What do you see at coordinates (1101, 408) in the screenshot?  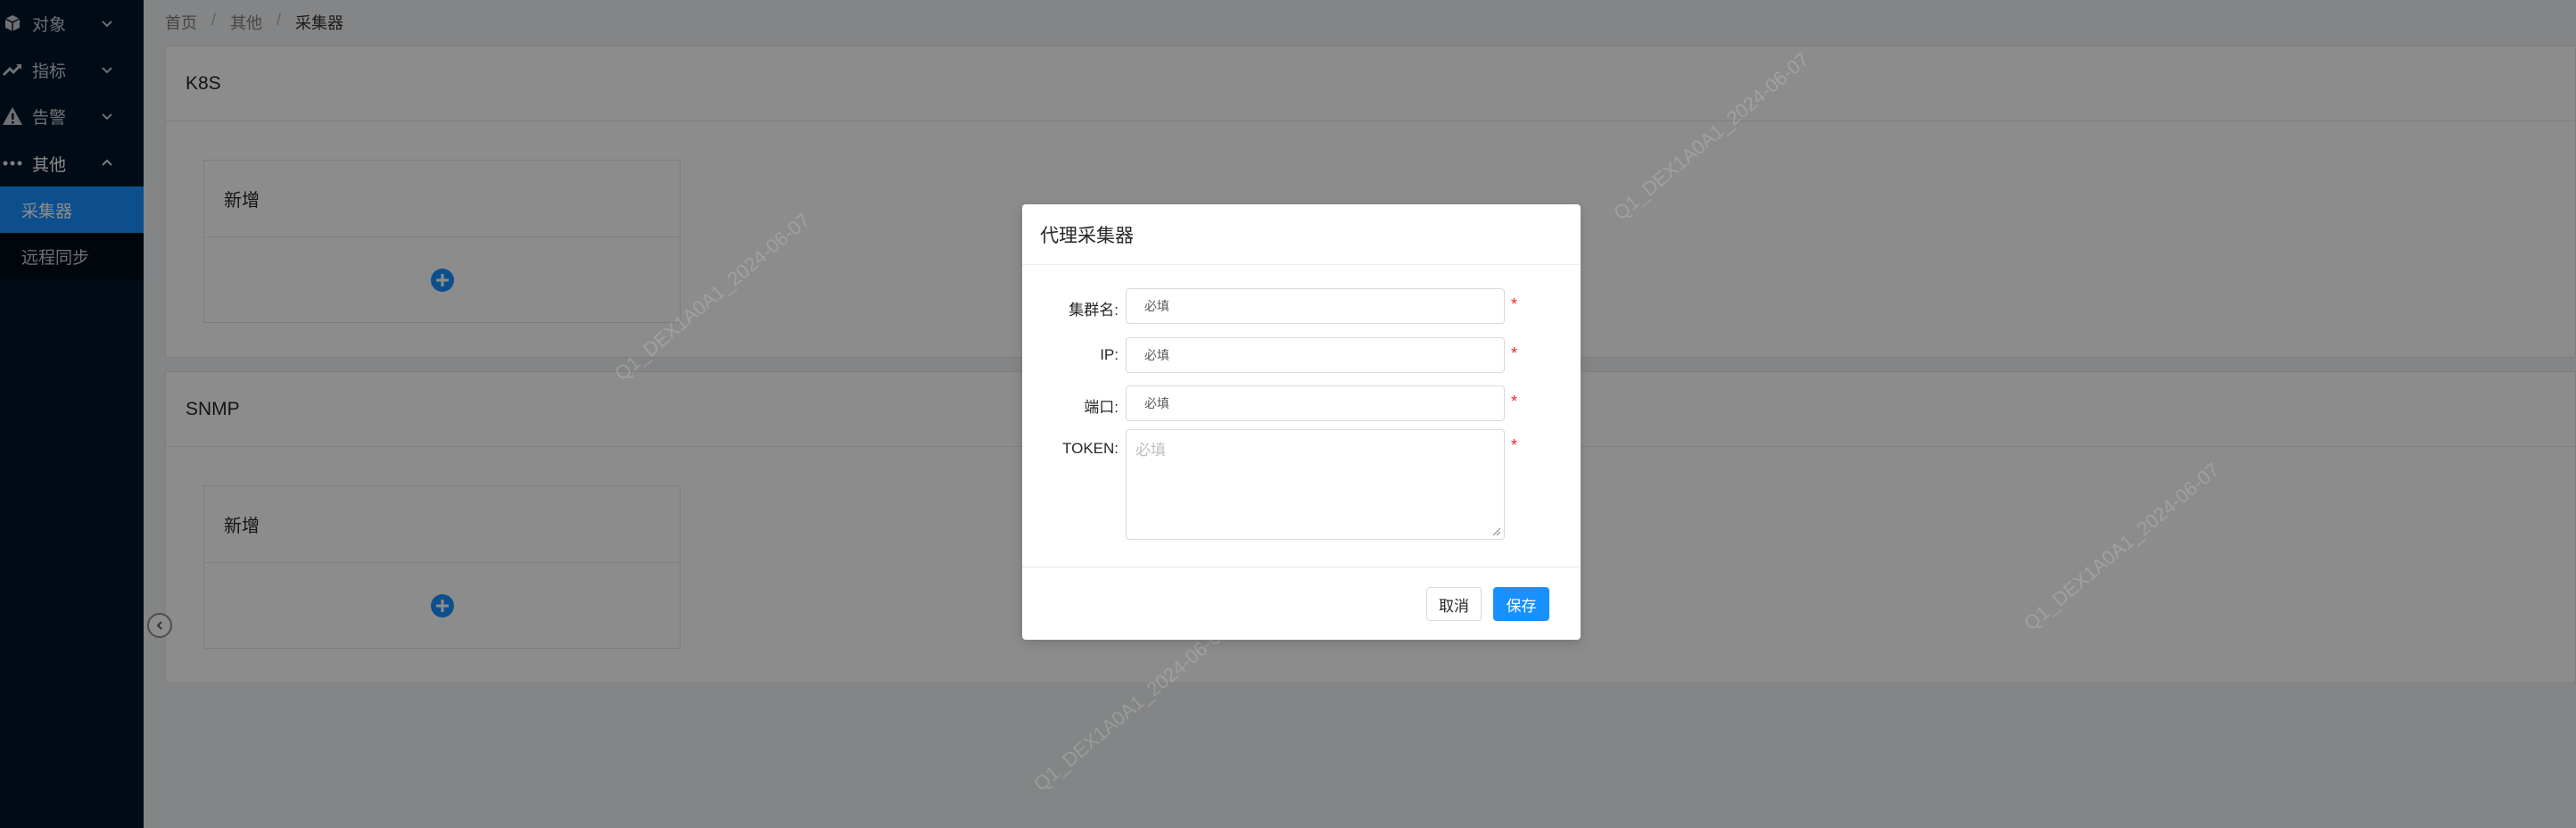 I see `port-label: 端口:` at bounding box center [1101, 408].